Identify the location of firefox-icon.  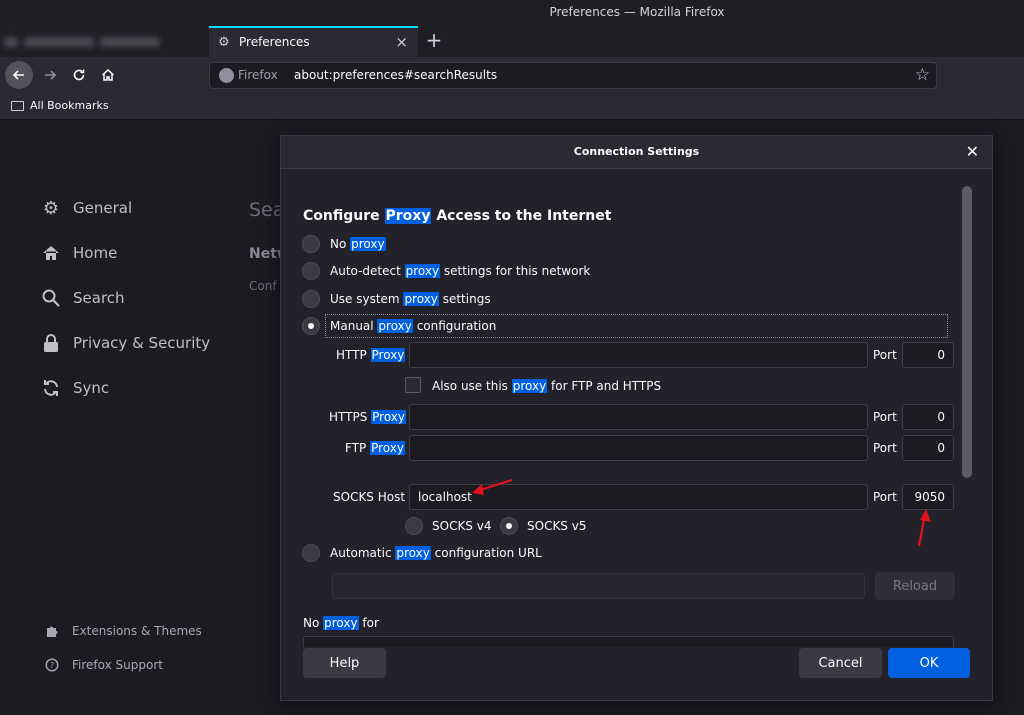
(226, 75).